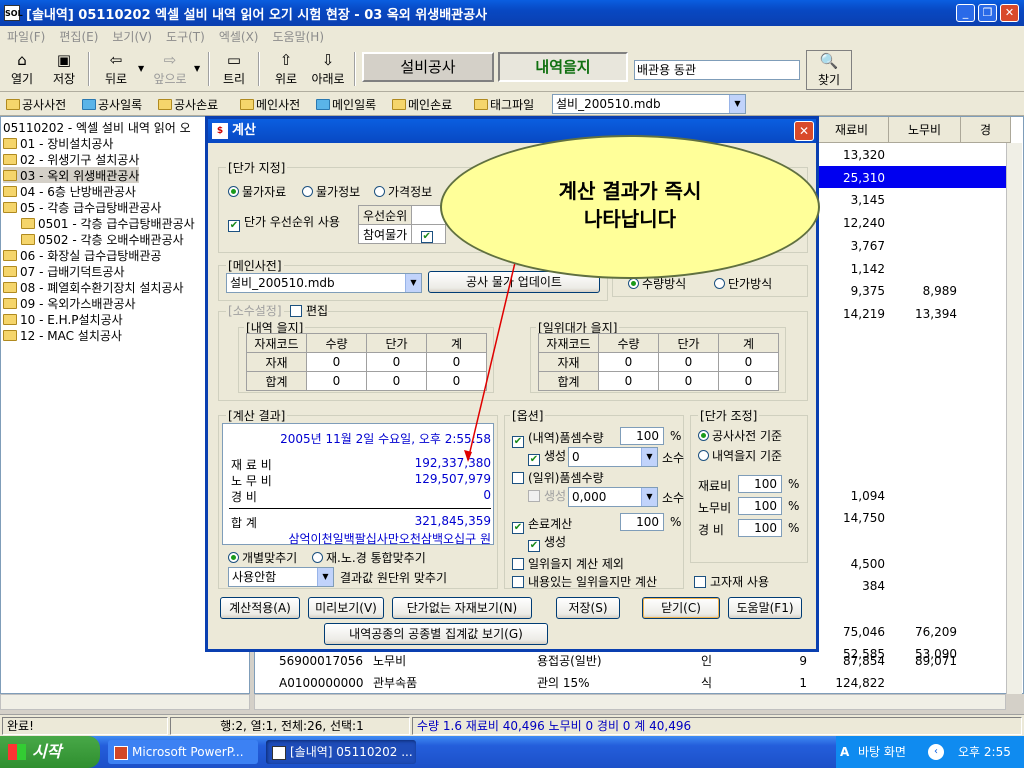 The width and height of the screenshot is (1024, 768). I want to click on callout-balloon: 계산 결과가 즉시 나타납니다, so click(630, 207).